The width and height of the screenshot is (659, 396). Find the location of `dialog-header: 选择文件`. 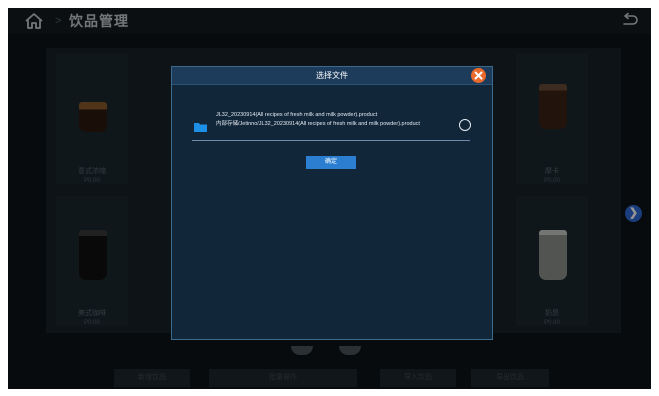

dialog-header: 选择文件 is located at coordinates (332, 76).